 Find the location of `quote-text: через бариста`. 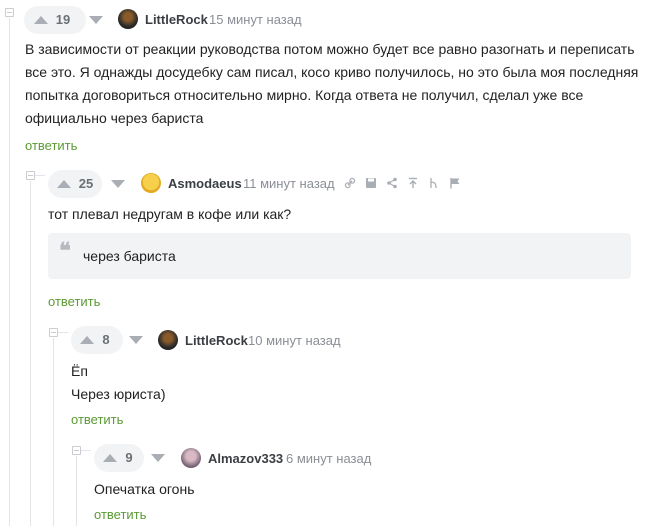

quote-text: через бариста is located at coordinates (129, 256).